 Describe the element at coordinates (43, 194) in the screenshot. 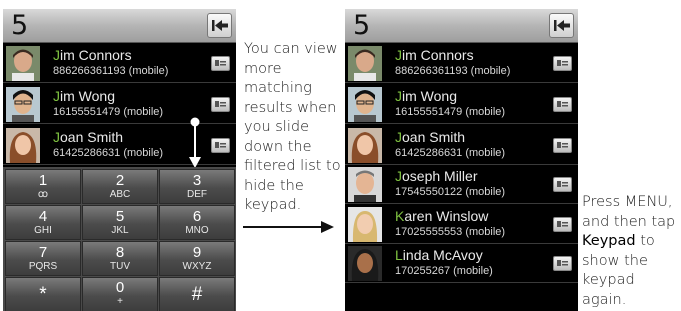

I see `voicemail-icon: ꝏ` at that location.